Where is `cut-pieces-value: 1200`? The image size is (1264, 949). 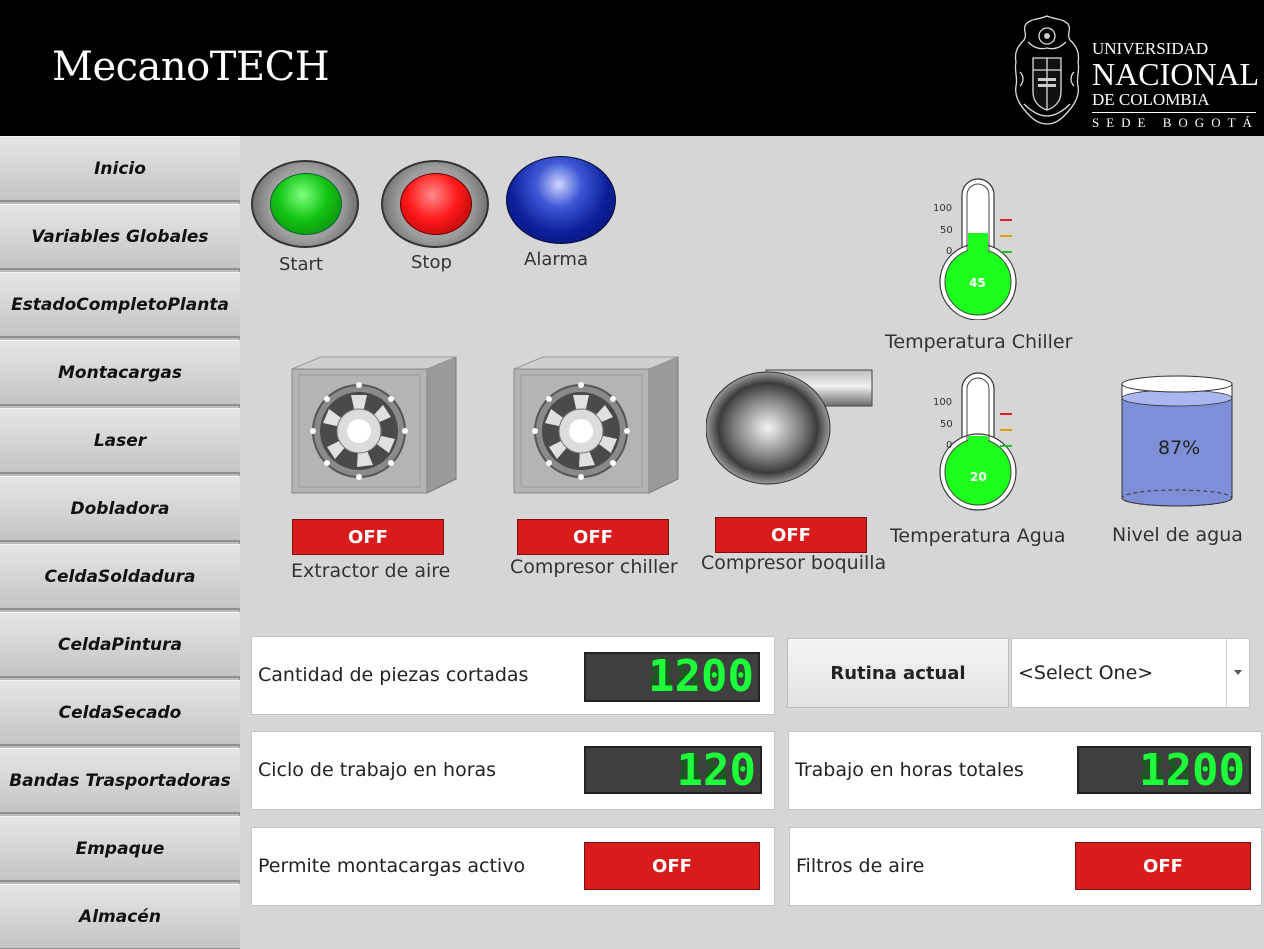
cut-pieces-value: 1200 is located at coordinates (701, 677).